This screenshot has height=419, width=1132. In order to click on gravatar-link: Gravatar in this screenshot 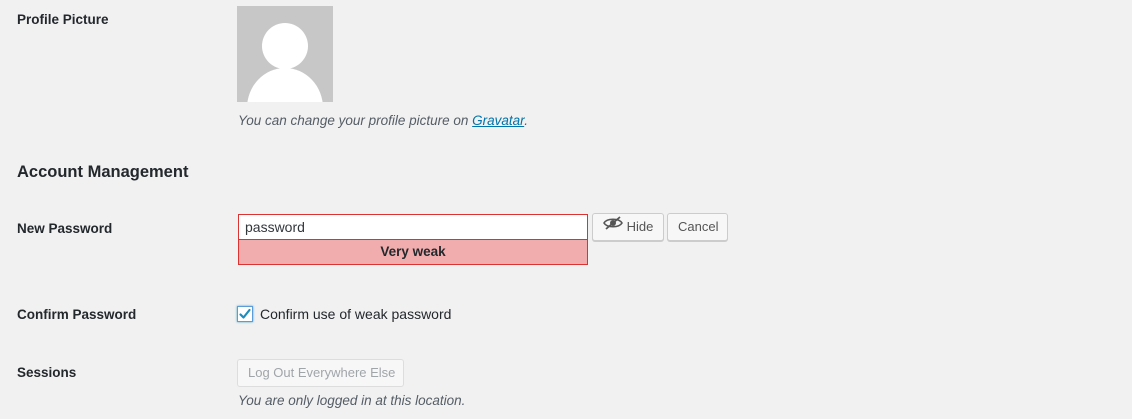, I will do `click(498, 120)`.